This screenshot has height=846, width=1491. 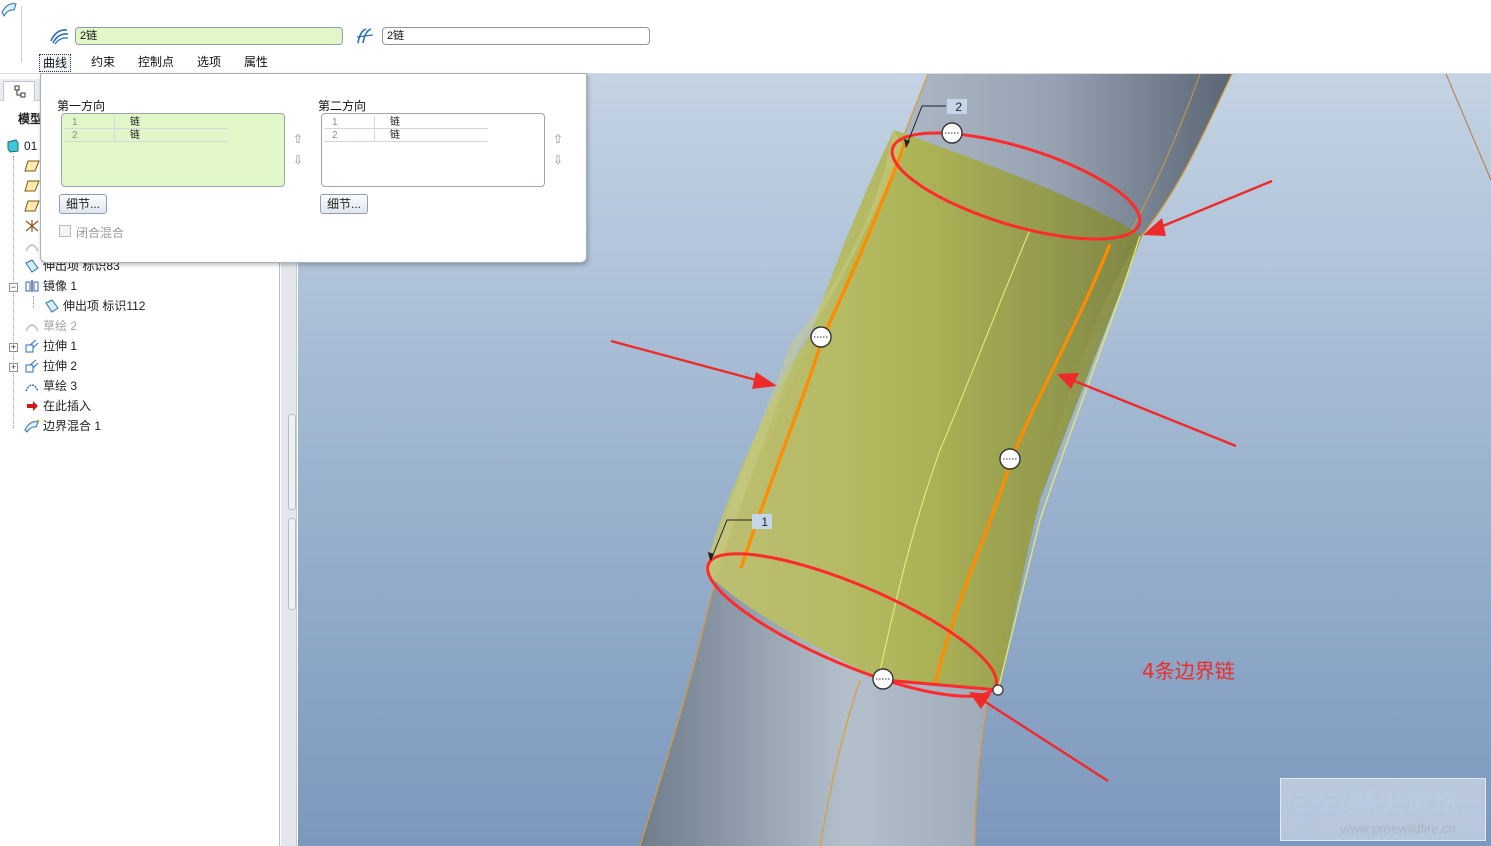 I want to click on tab-properties: 属性, so click(x=256, y=62).